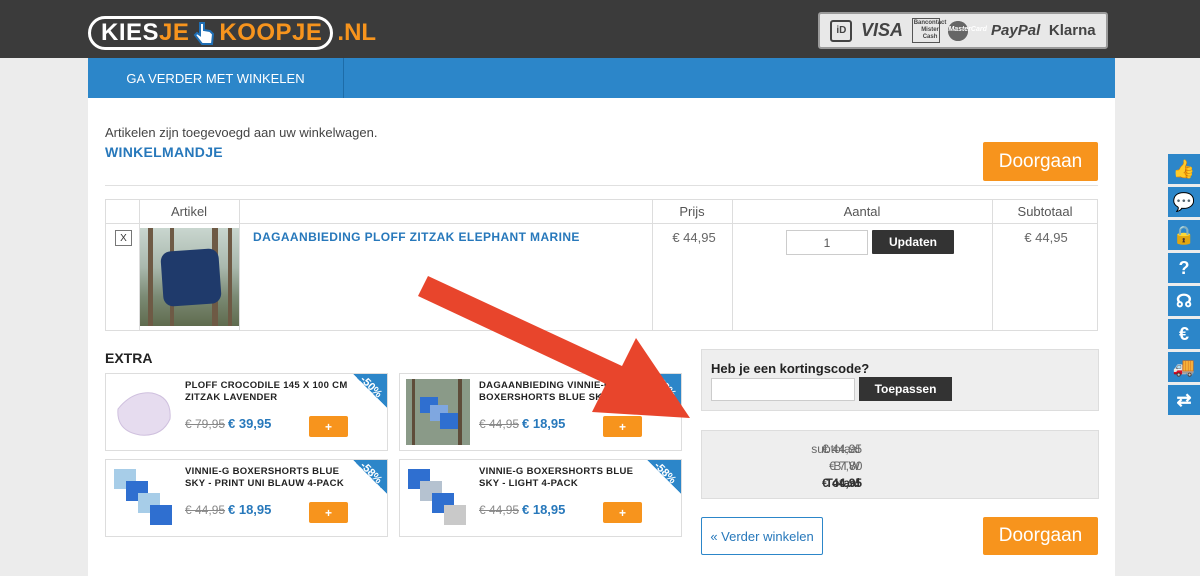 Image resolution: width=1200 pixels, height=576 pixels. Describe the element at coordinates (130, 32) in the screenshot. I see `logo-kies: KIES` at that location.